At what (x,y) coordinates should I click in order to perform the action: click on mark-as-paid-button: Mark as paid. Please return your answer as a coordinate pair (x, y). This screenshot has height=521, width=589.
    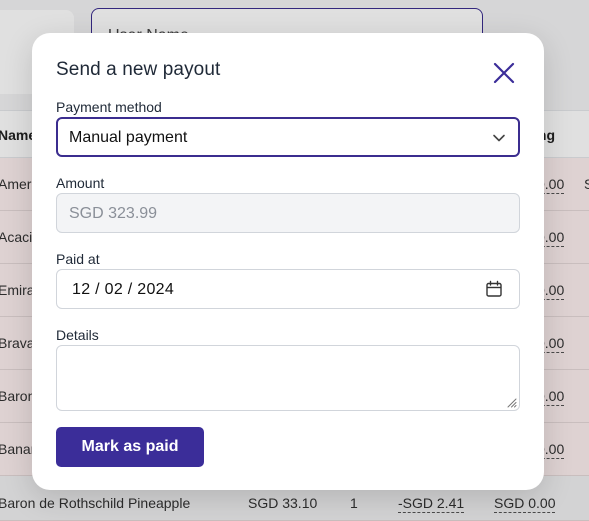
    Looking at the image, I should click on (130, 447).